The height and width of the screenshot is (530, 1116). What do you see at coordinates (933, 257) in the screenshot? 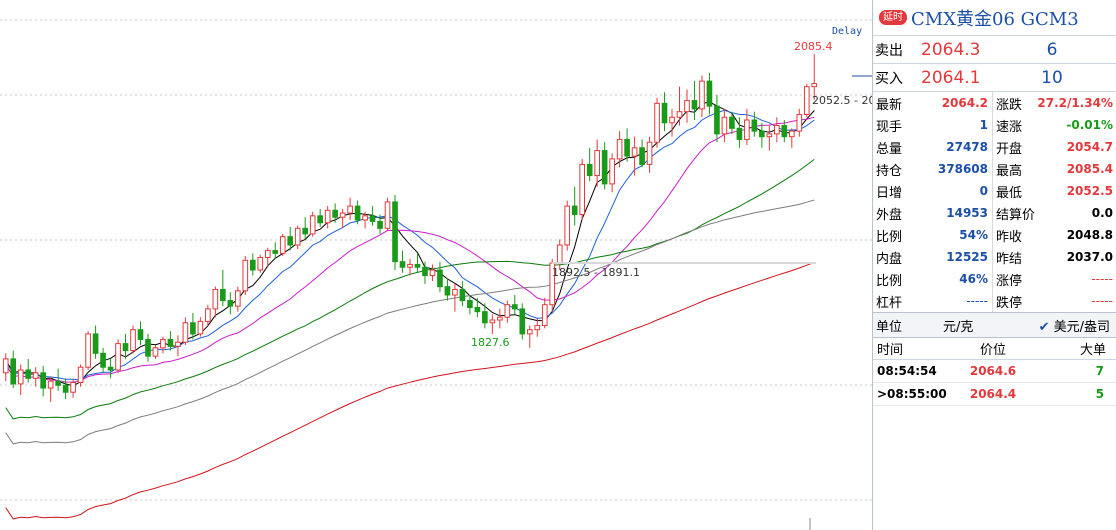
I see `stat-item: 内盘 12525` at bounding box center [933, 257].